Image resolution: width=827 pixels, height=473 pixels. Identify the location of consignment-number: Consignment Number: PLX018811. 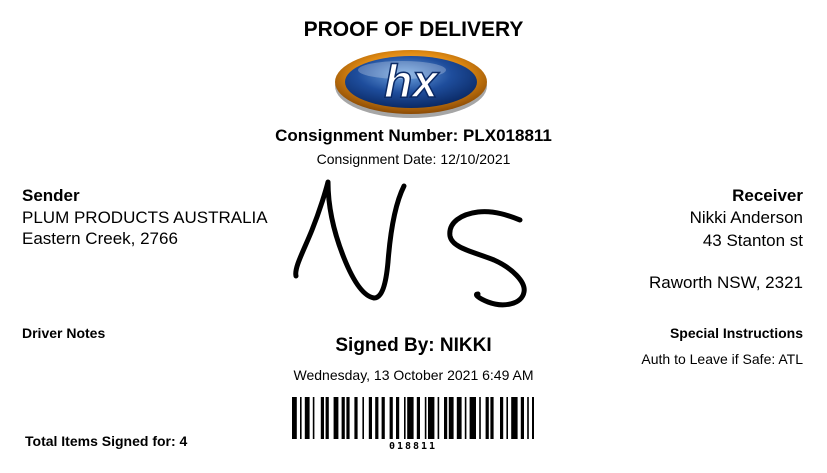
(413, 135).